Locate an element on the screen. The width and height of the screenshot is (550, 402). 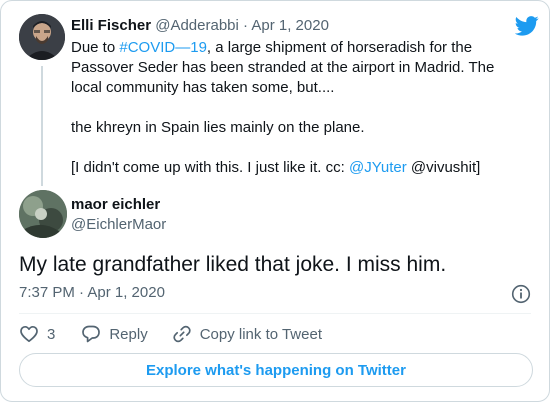
parent-tweet-header: Elli Fischer @Adderabbi · Apr 1, 2020 is located at coordinates (200, 26).